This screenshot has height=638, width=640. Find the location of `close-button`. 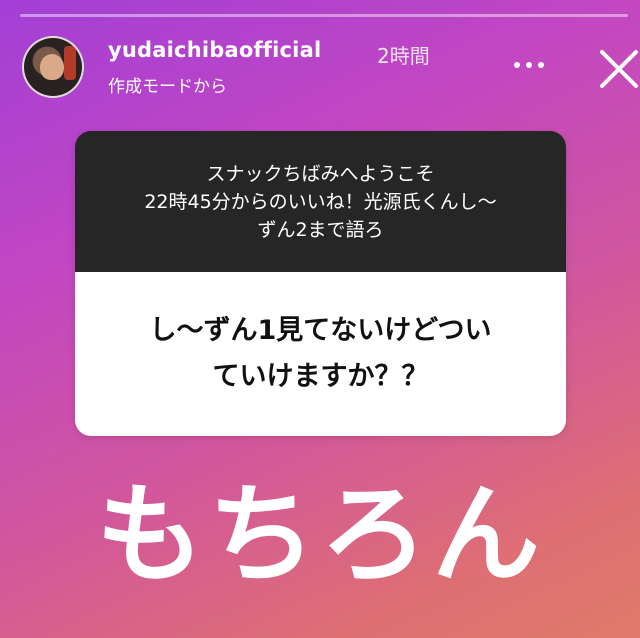

close-button is located at coordinates (618, 69).